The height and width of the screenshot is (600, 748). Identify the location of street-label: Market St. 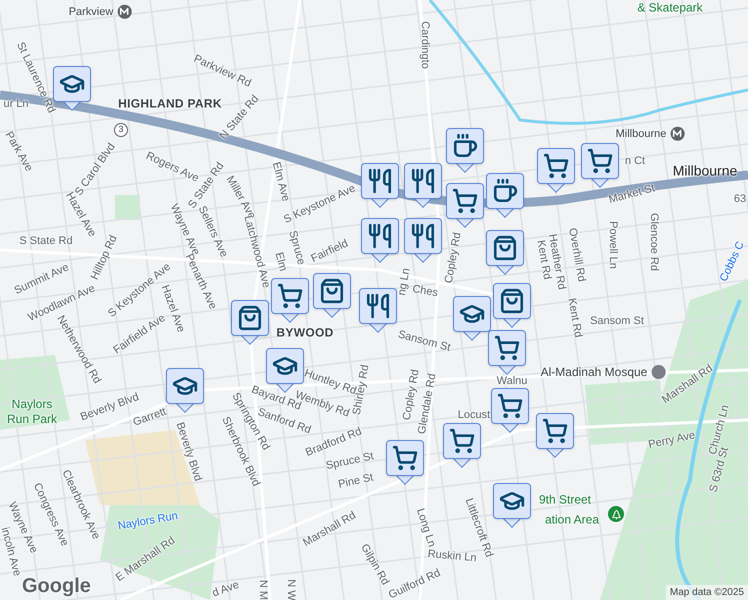
(632, 195).